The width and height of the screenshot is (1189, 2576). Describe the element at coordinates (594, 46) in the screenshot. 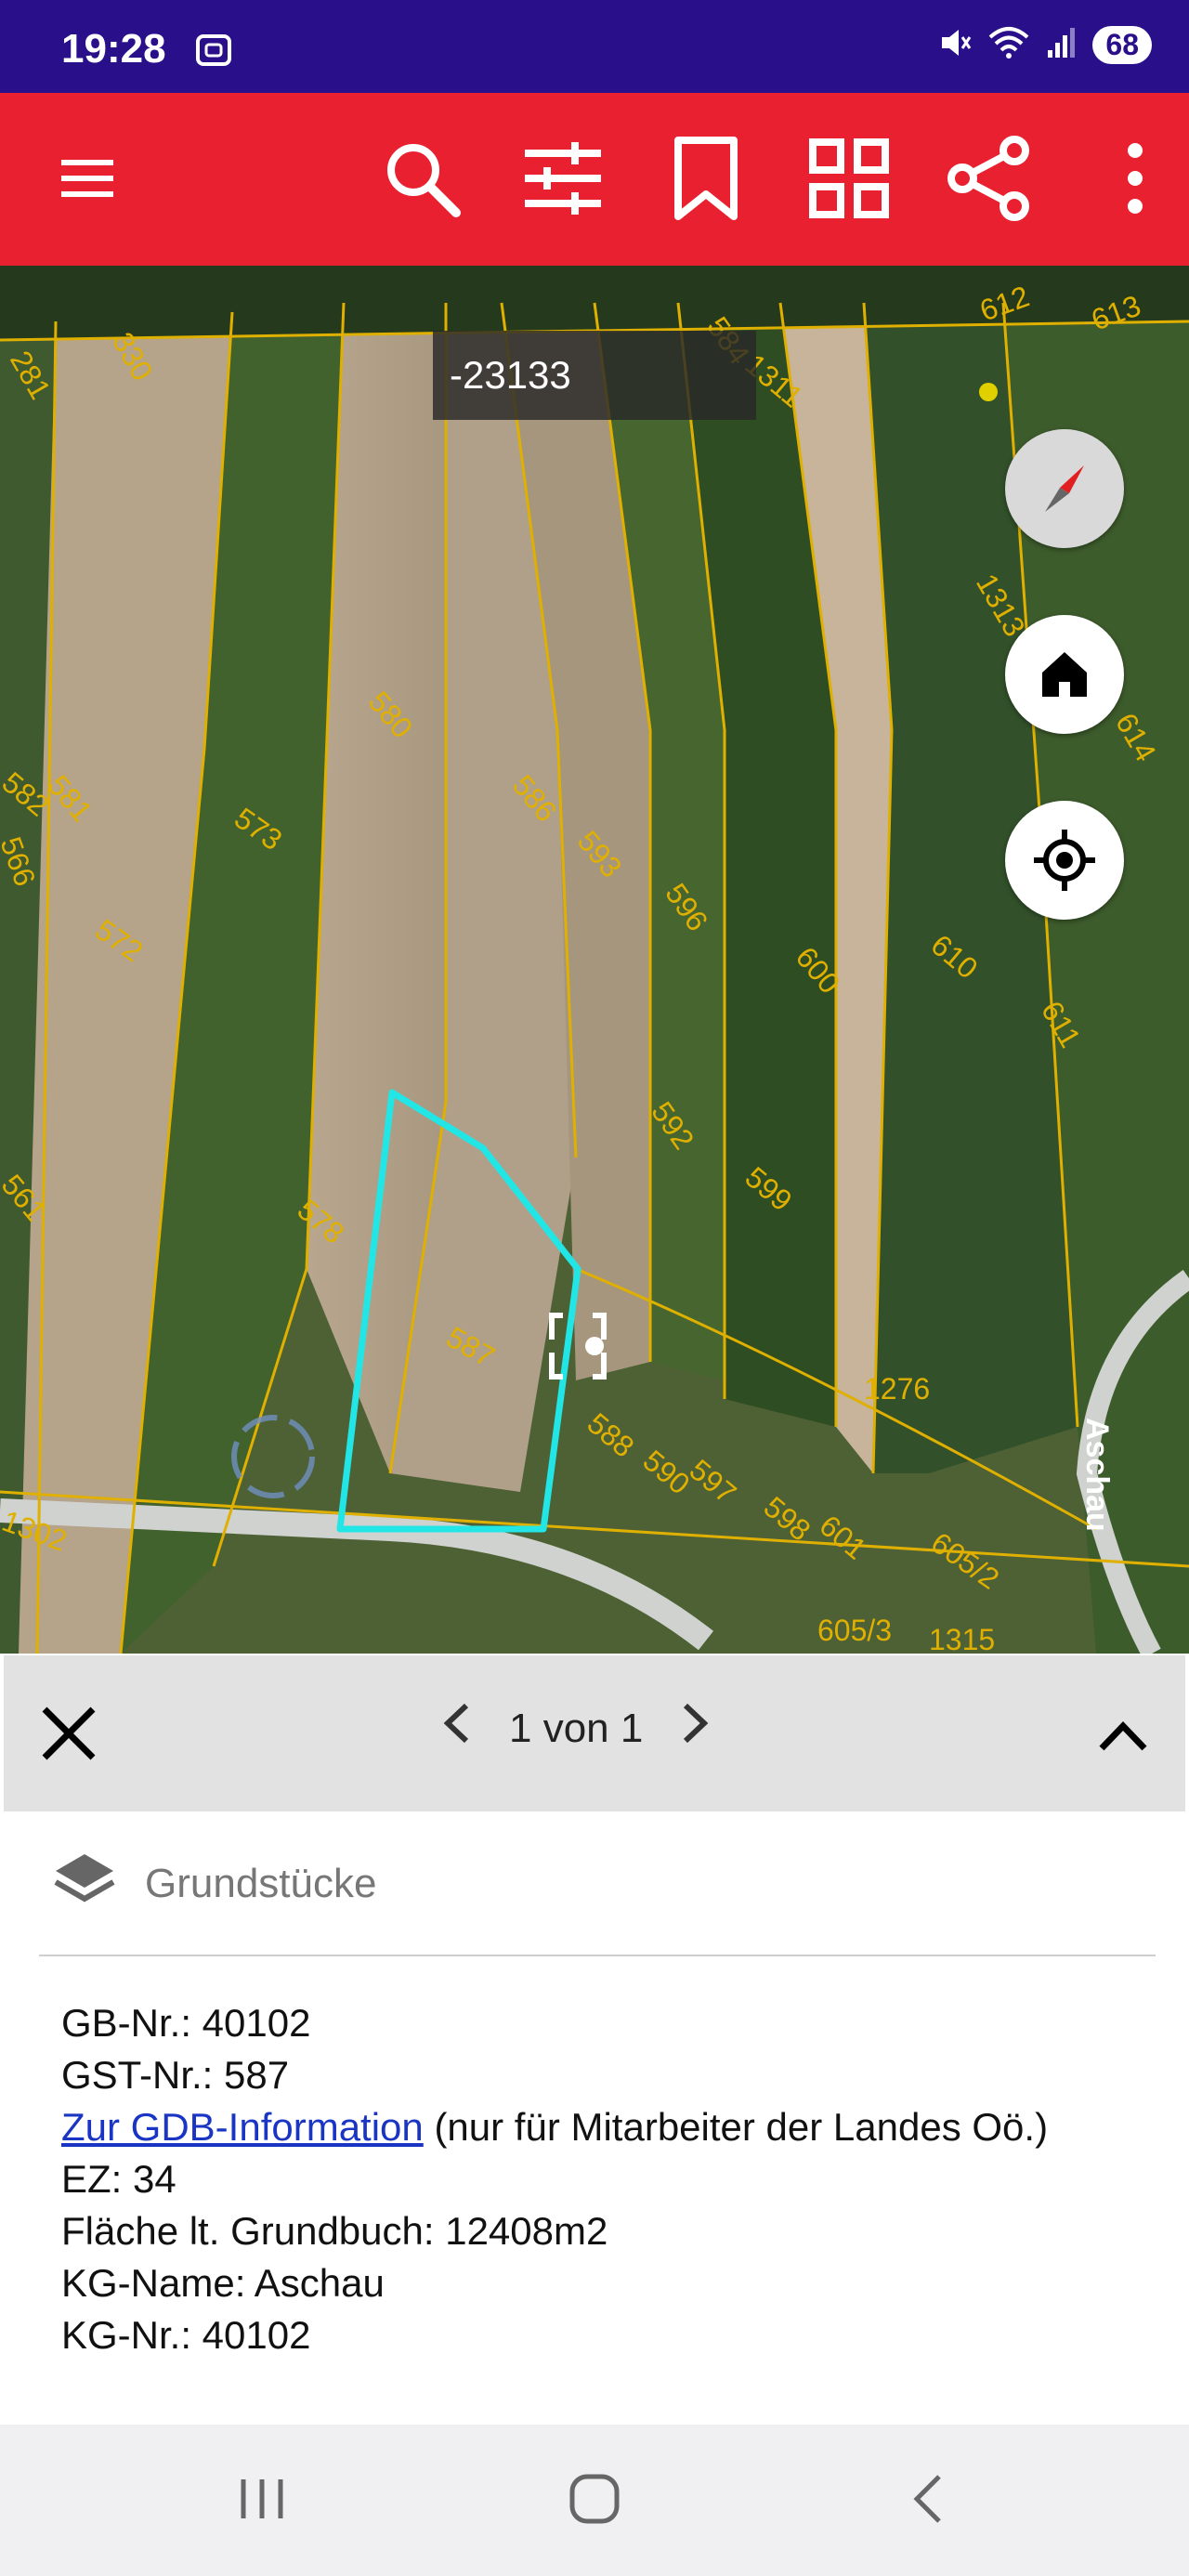

I see `status-bar: 19:28 68` at that location.